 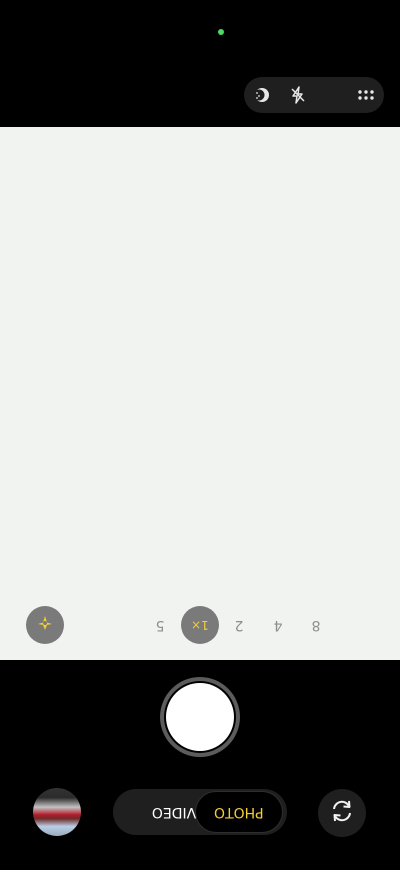 I want to click on switch-camera-button, so click(x=342, y=813).